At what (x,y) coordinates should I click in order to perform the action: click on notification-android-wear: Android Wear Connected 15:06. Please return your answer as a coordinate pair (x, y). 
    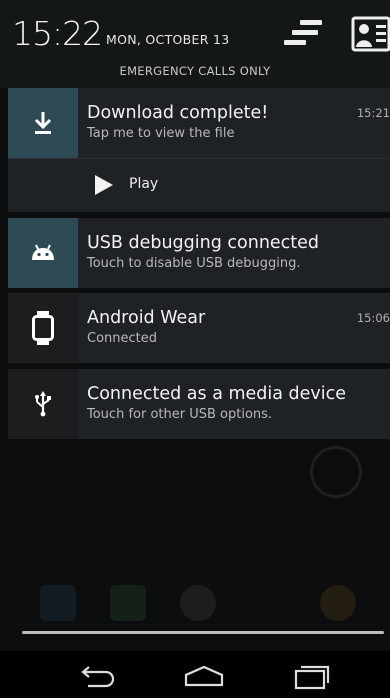
    Looking at the image, I should click on (199, 328).